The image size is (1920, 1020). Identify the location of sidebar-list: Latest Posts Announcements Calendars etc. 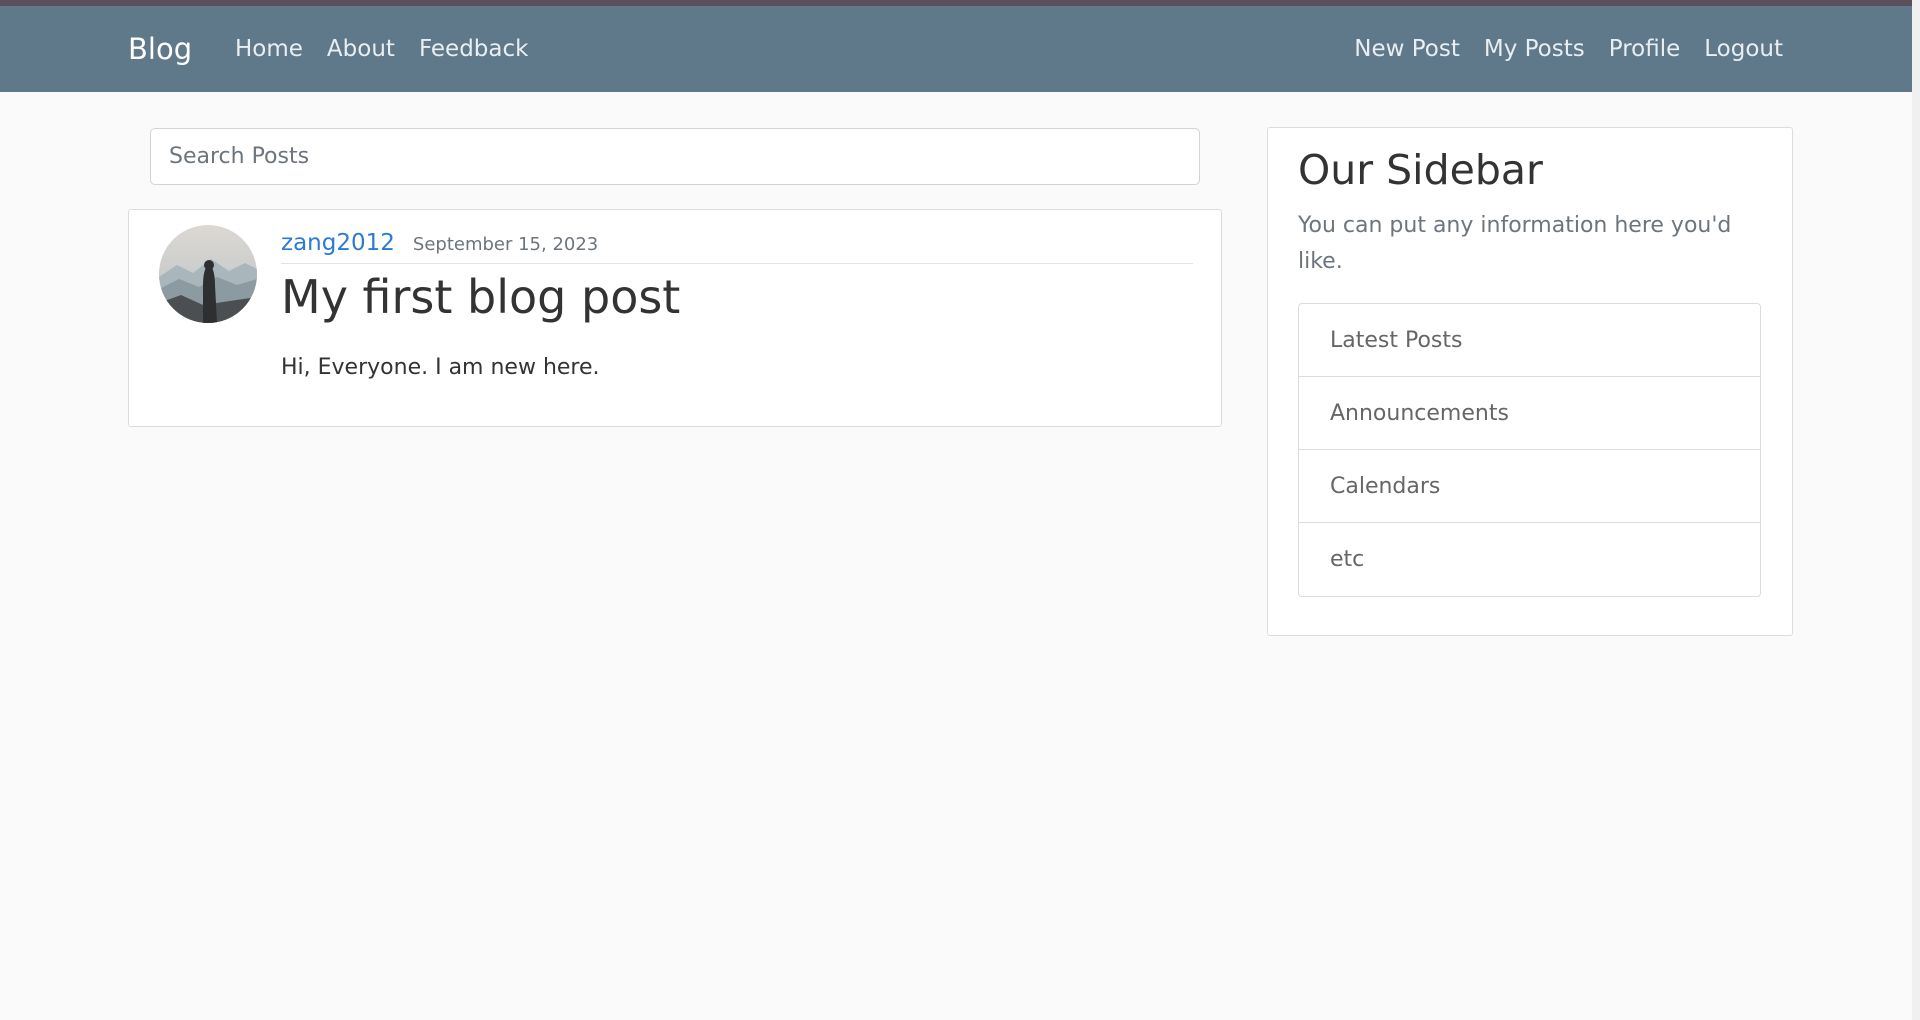
(1529, 450).